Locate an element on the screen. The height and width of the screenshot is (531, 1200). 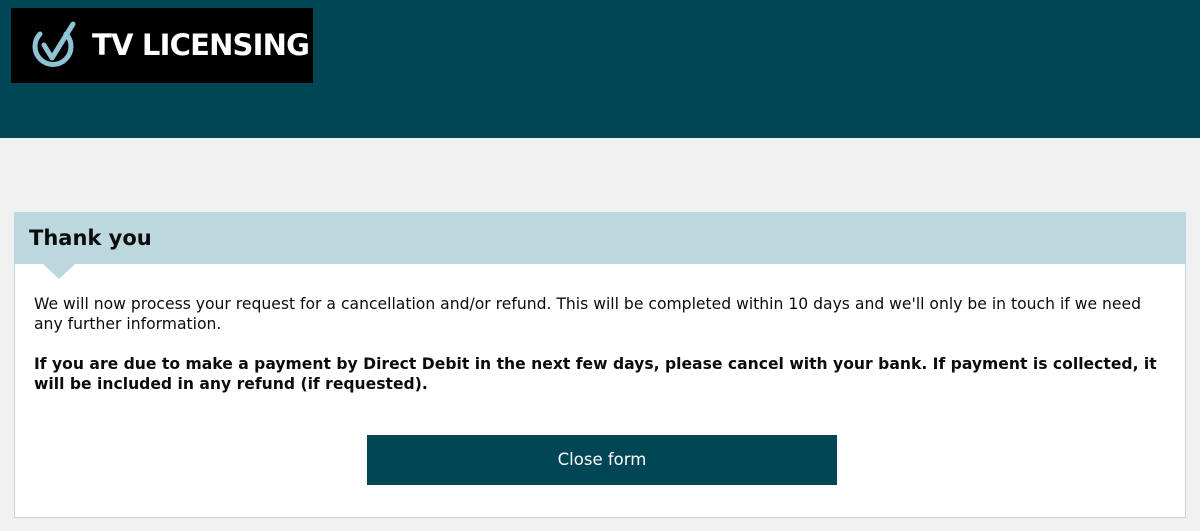
panel-header: Thank you is located at coordinates (600, 246).